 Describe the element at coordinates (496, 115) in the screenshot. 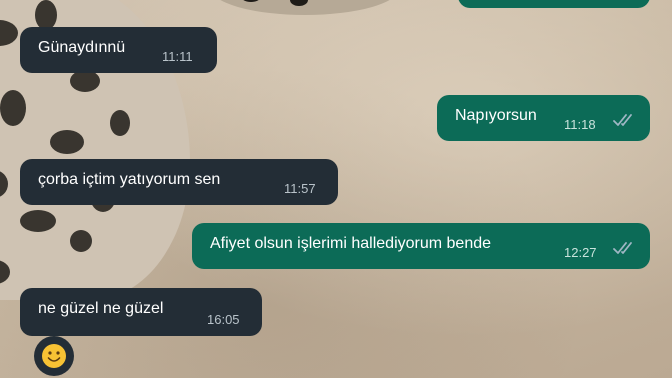

I see `message-text: Napıyorsun` at that location.